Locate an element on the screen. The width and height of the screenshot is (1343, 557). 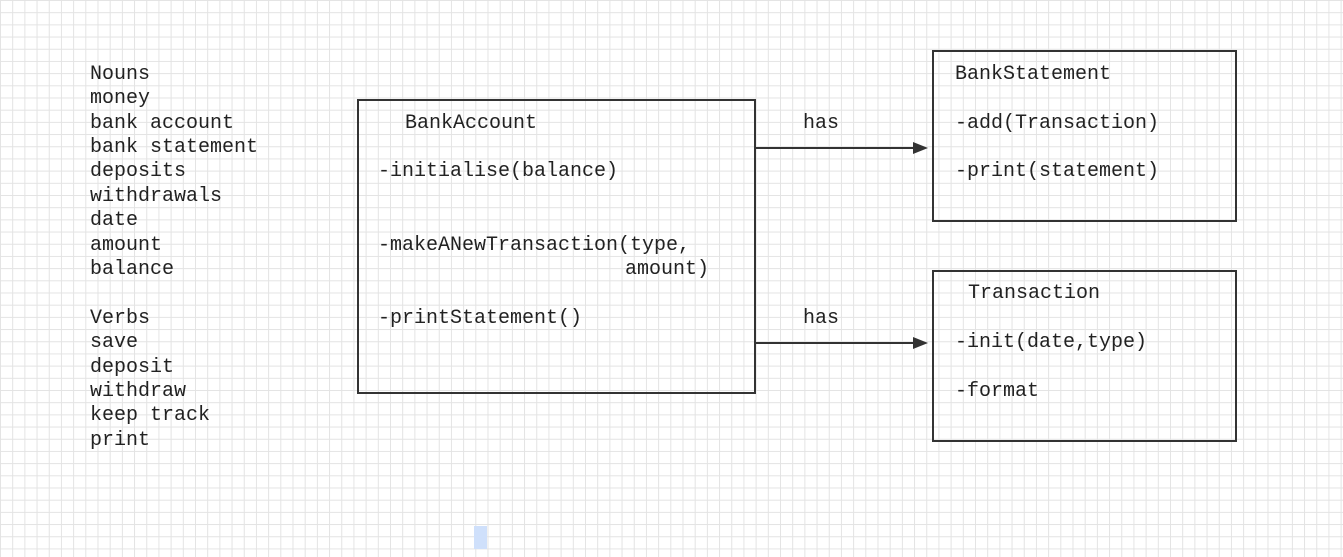
selection-marker is located at coordinates (480, 537).